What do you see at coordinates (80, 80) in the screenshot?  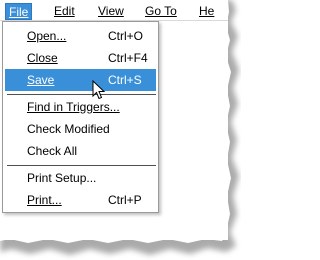 I see `menu-item-save: Save Ctrl+S` at bounding box center [80, 80].